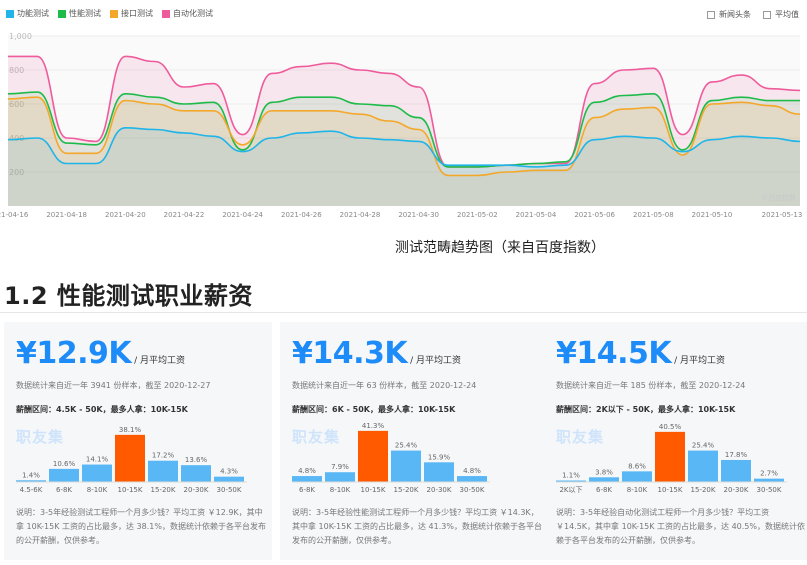  Describe the element at coordinates (196, 460) in the screenshot. I see `bar-value-label: 13.6%` at that location.